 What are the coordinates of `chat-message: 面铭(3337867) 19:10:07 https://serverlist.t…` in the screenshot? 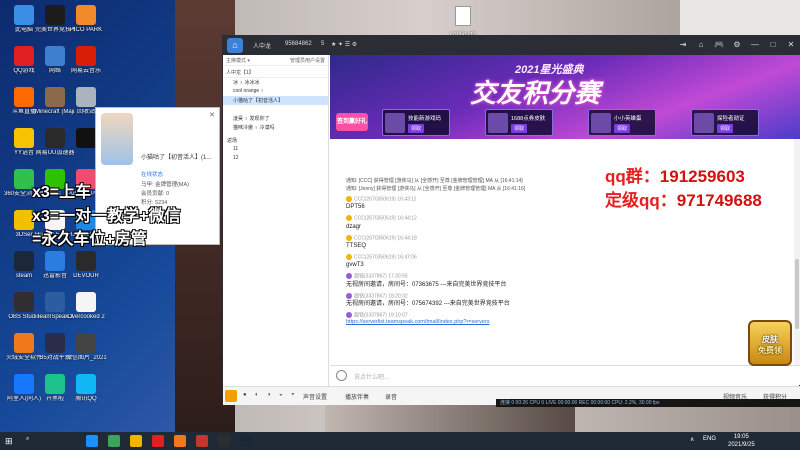 It's located at (561, 318).